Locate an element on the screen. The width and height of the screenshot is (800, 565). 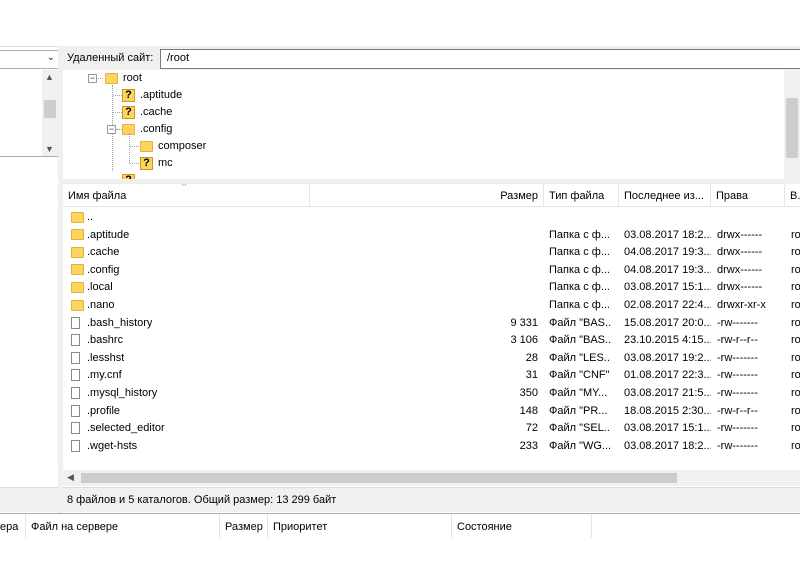
tree-item-root: root is located at coordinates (123, 78).